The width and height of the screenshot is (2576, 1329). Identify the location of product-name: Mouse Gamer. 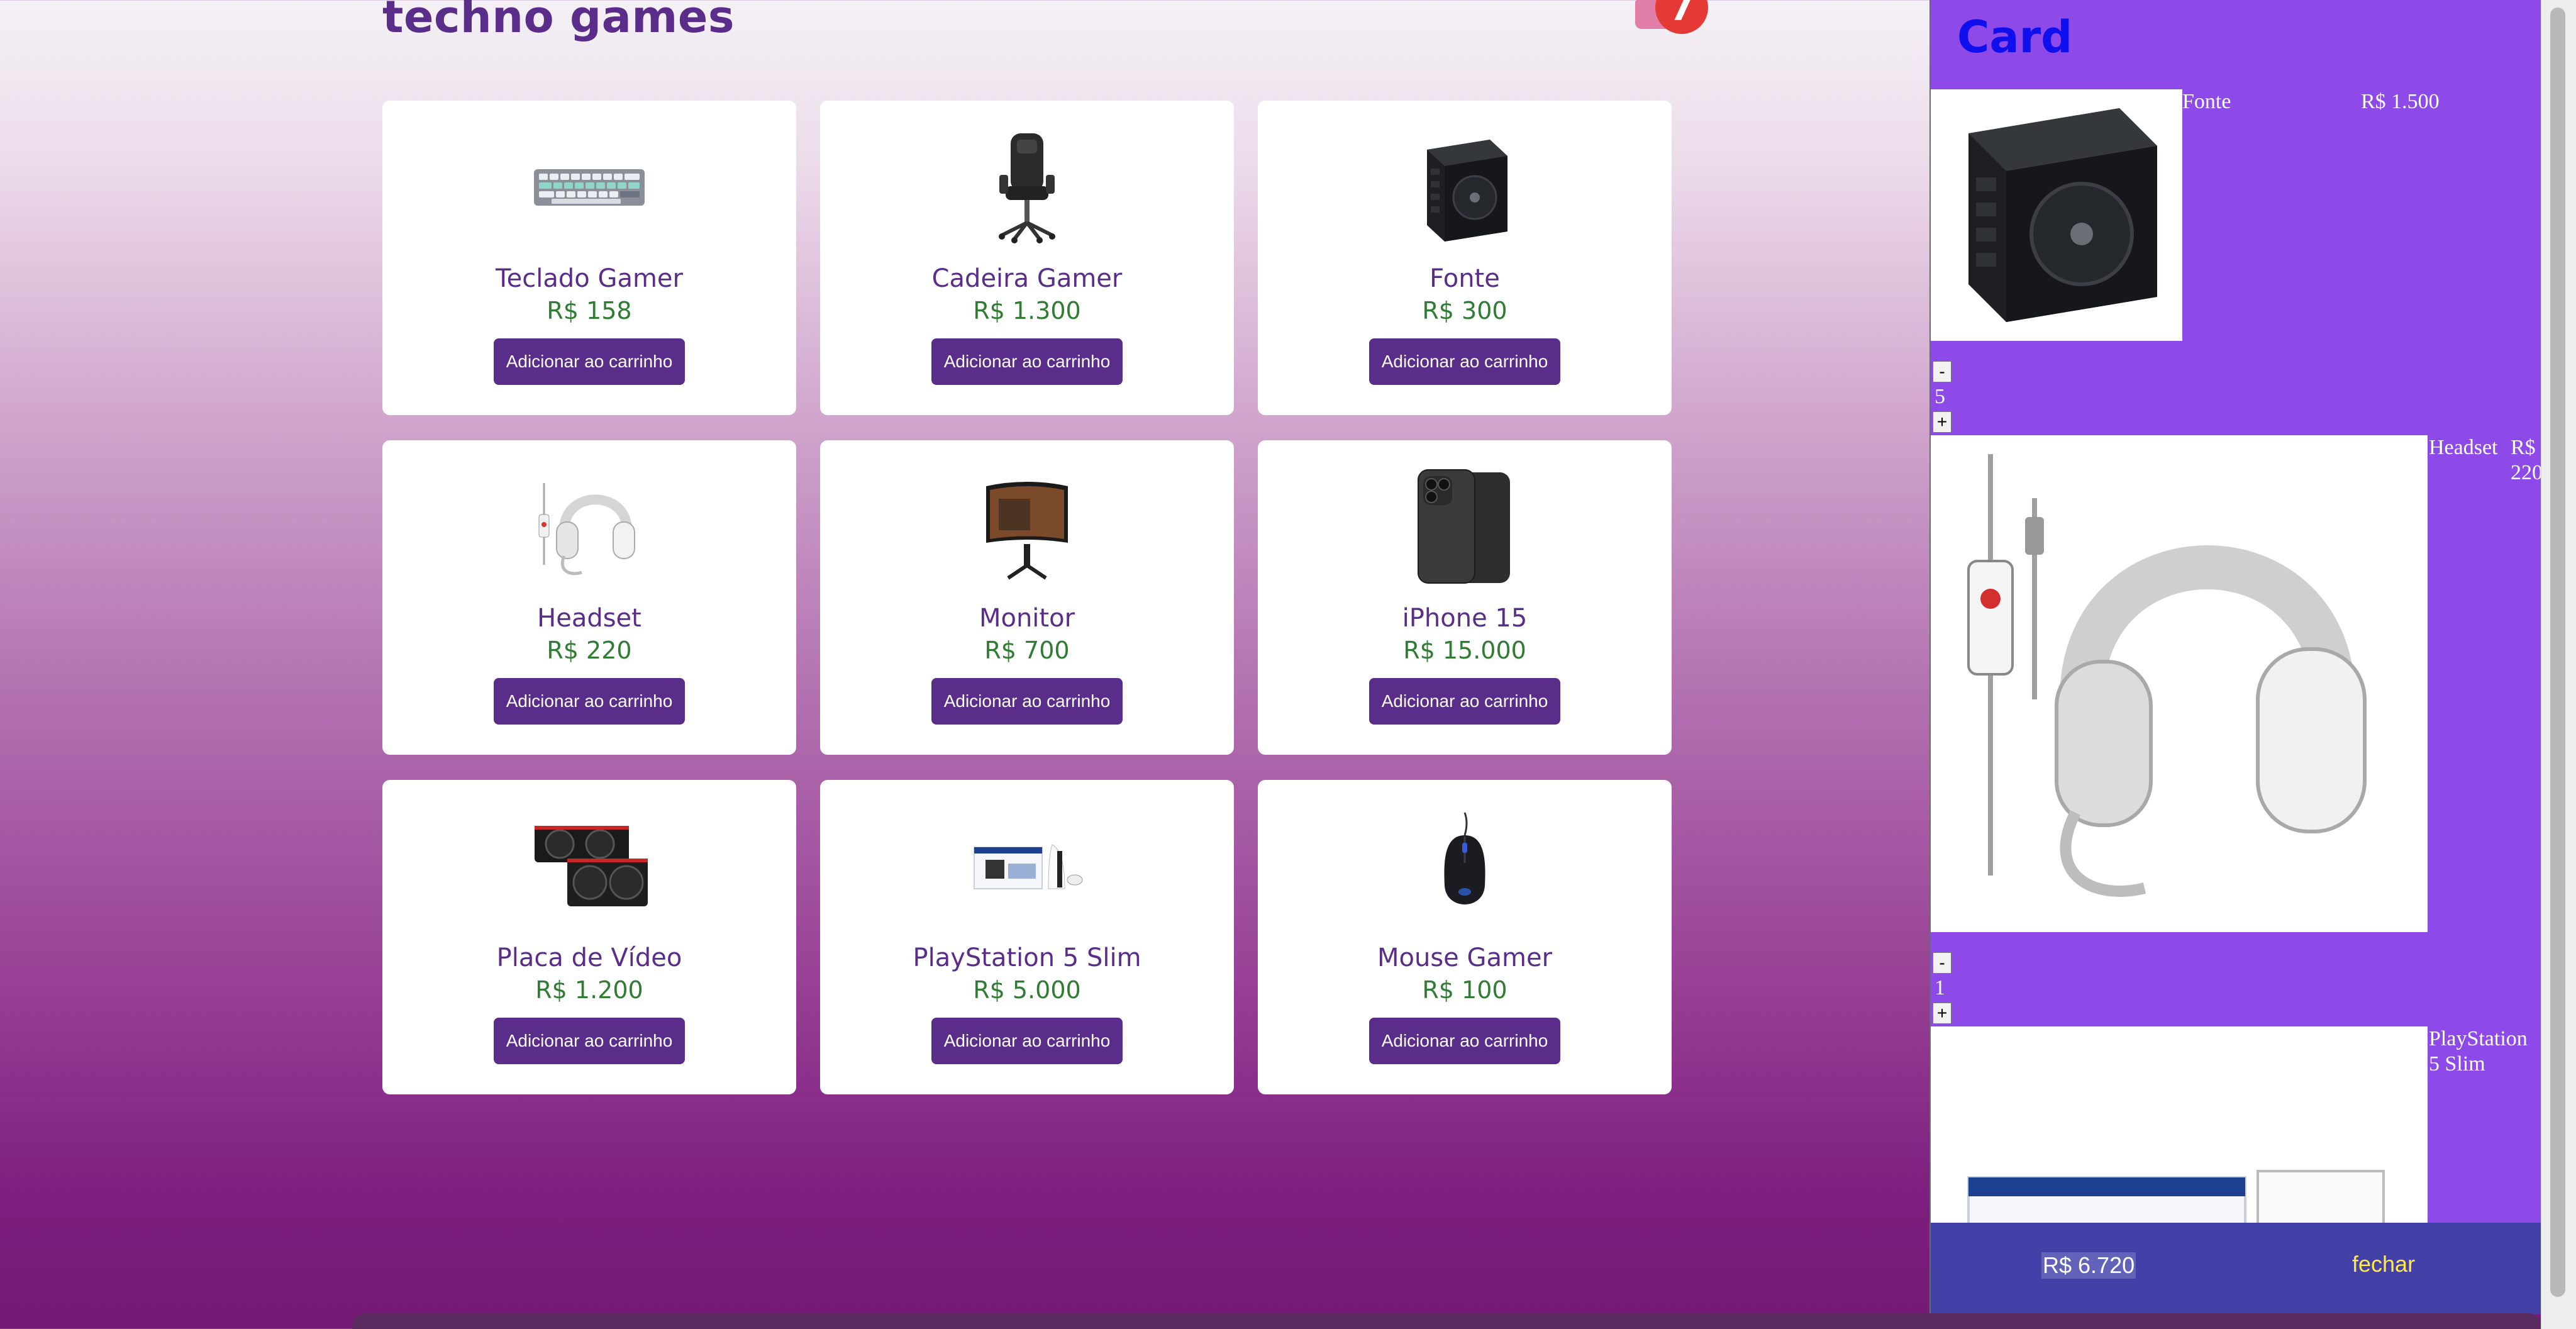
(1465, 957).